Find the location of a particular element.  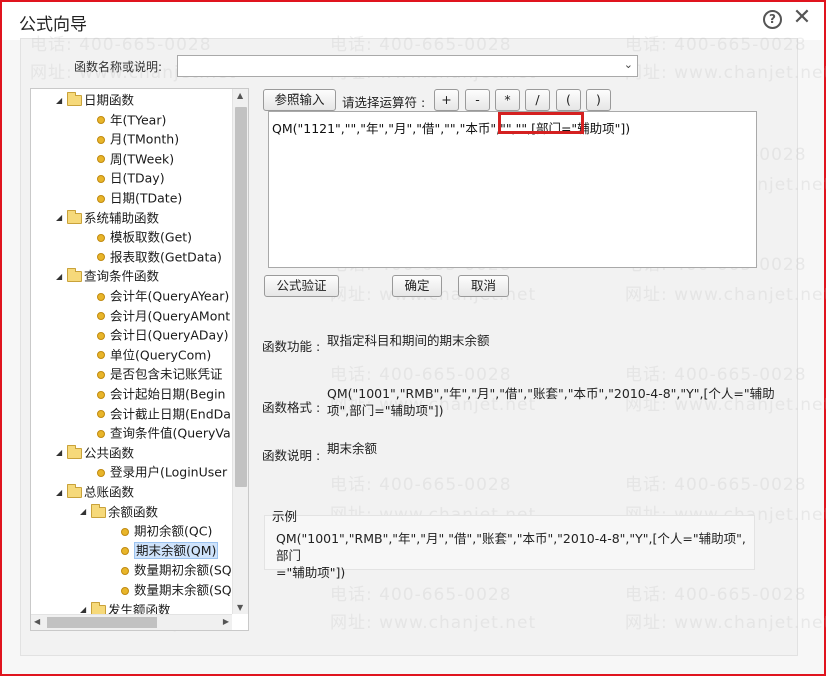

tree-item: 会计月(QueryAMont is located at coordinates (162, 316).